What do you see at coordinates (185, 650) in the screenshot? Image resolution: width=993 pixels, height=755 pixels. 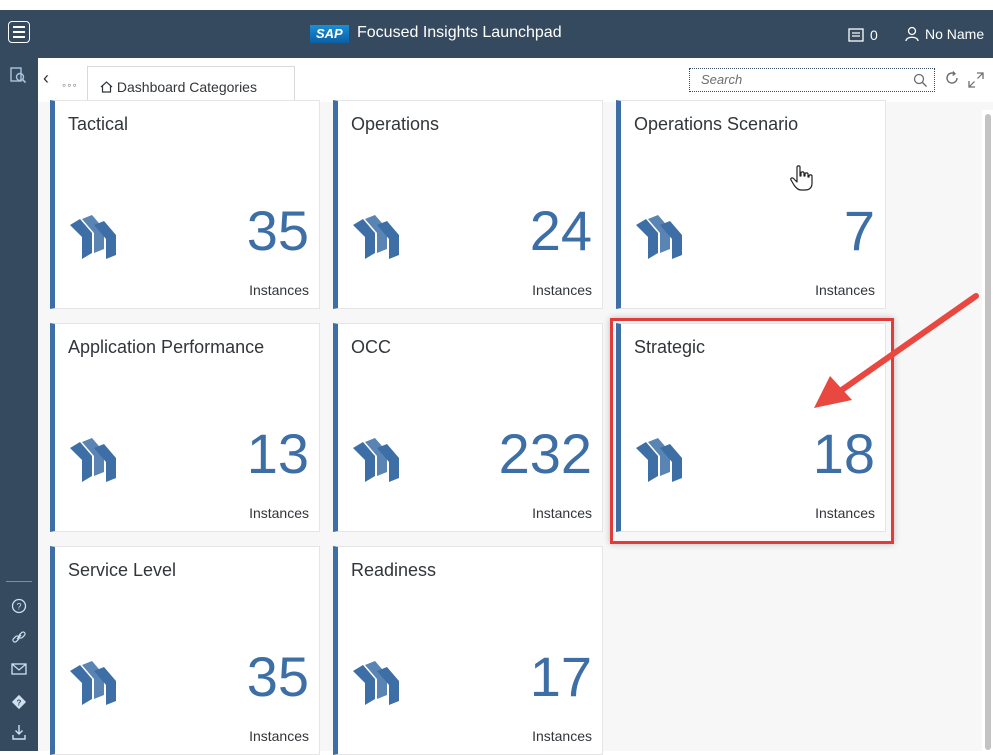 I see `tile-service-level: Service Level 35 Instances` at bounding box center [185, 650].